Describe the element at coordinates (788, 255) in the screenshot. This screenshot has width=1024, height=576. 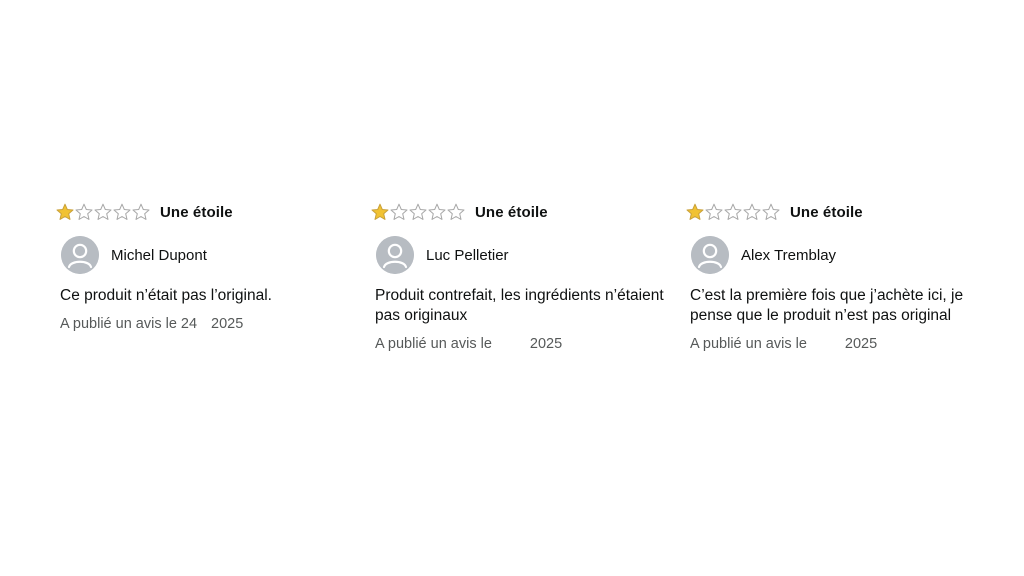
I see `reviewer-name: Alex Tremblay` at that location.